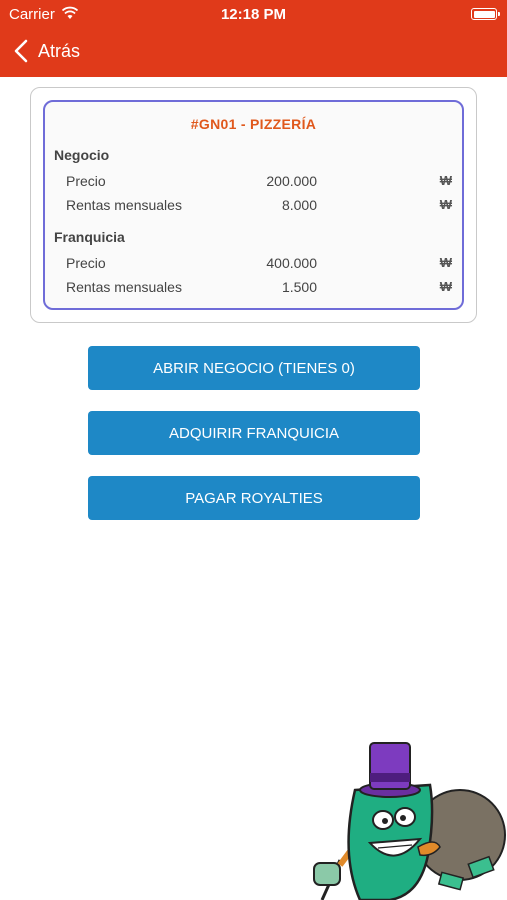  I want to click on franquicia-rent-row: Rentas mensuales 1.500 ₩, so click(259, 289).